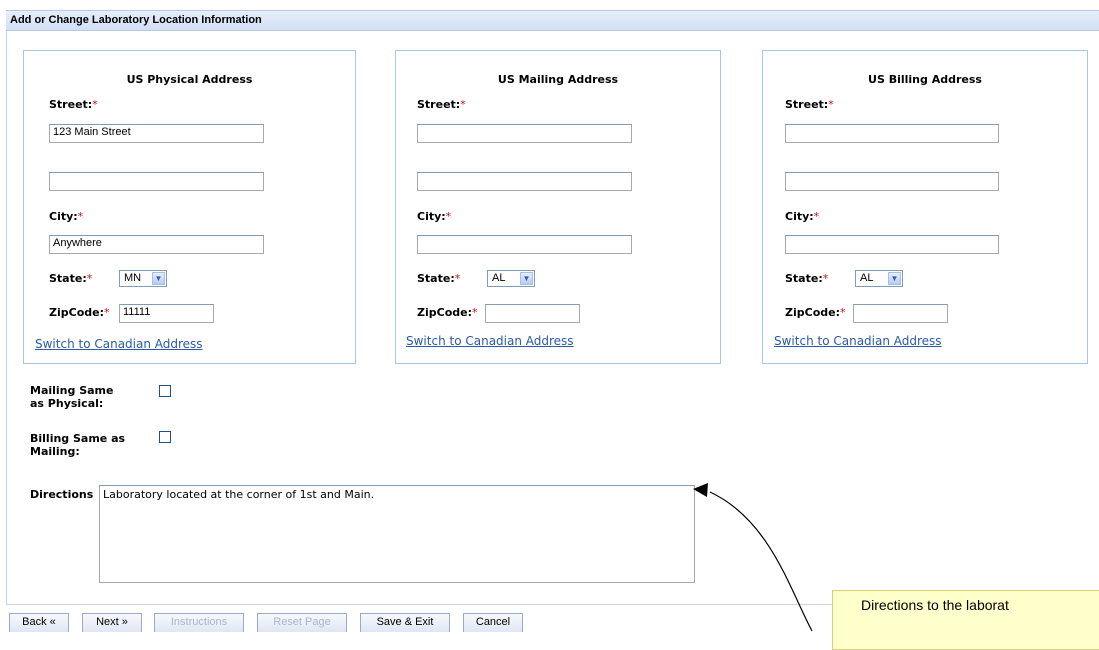 The image size is (1099, 650). Describe the element at coordinates (405, 622) in the screenshot. I see `save-exit-button: Save & Exit` at that location.